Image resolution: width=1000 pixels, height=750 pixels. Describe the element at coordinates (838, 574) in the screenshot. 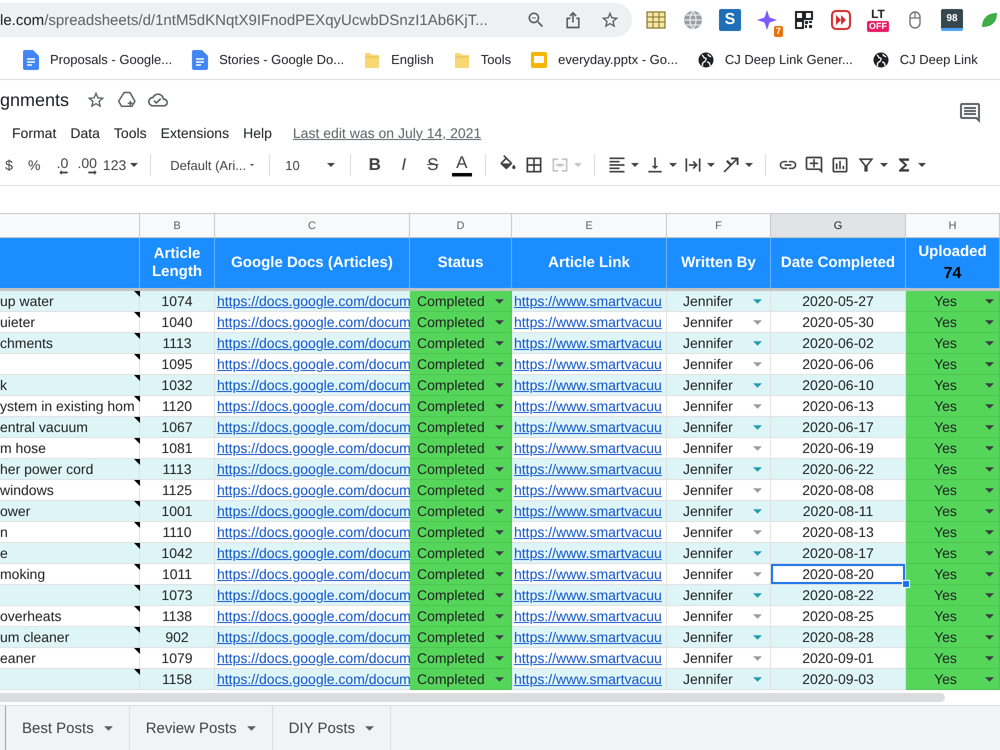

I see `date-cell: 2020-08-20` at that location.